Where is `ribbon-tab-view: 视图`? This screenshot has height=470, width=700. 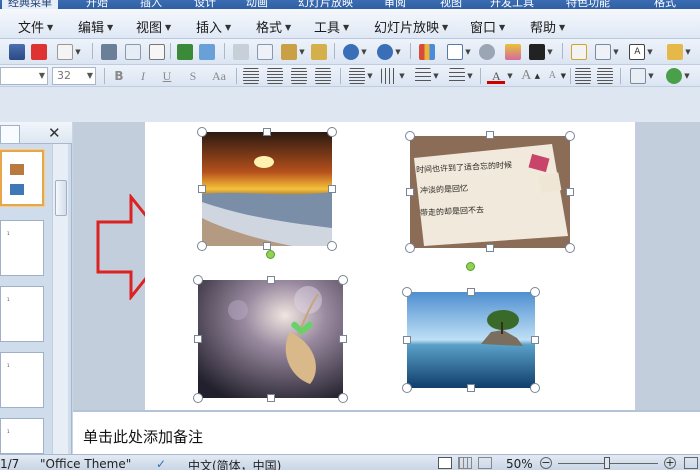
ribbon-tab-view: 视图 is located at coordinates (451, 4).